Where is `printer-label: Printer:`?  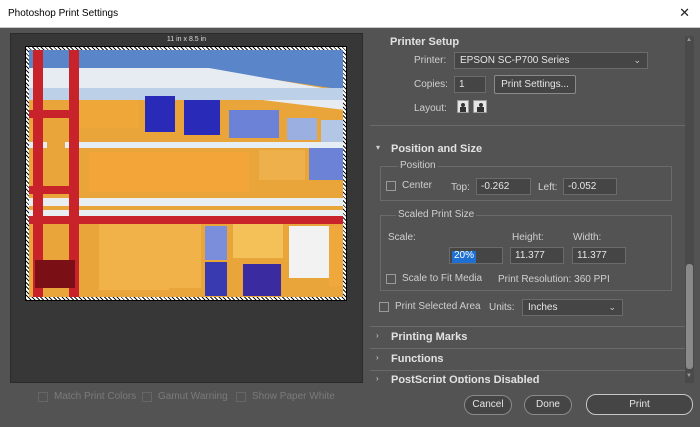
printer-label: Printer: is located at coordinates (430, 60).